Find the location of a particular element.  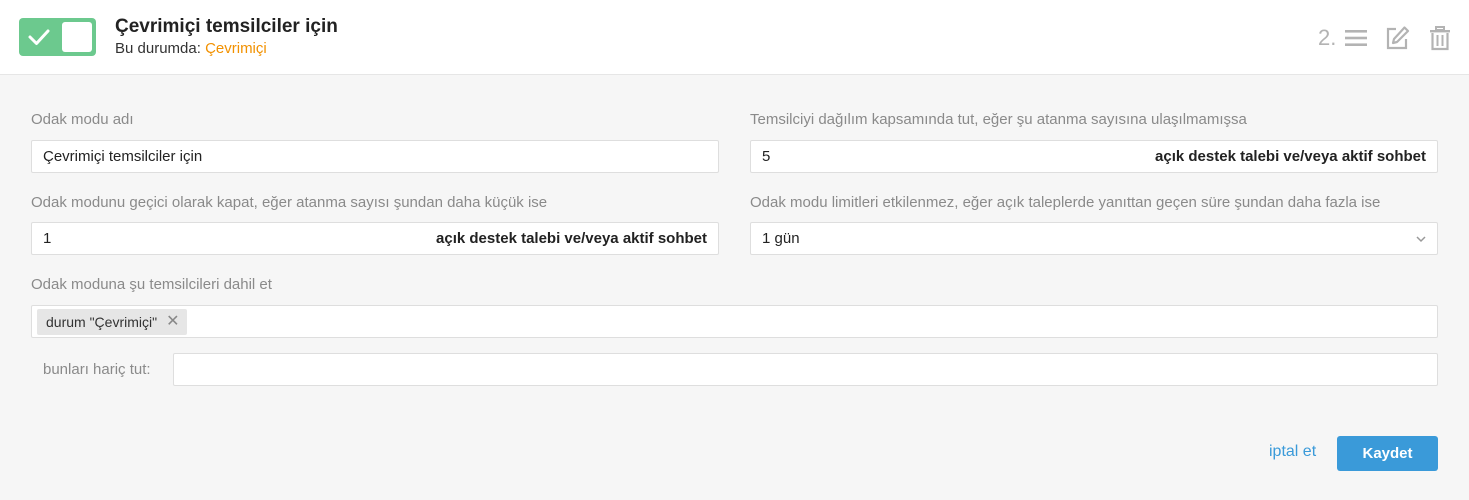

edit-icon is located at coordinates (1397, 38).